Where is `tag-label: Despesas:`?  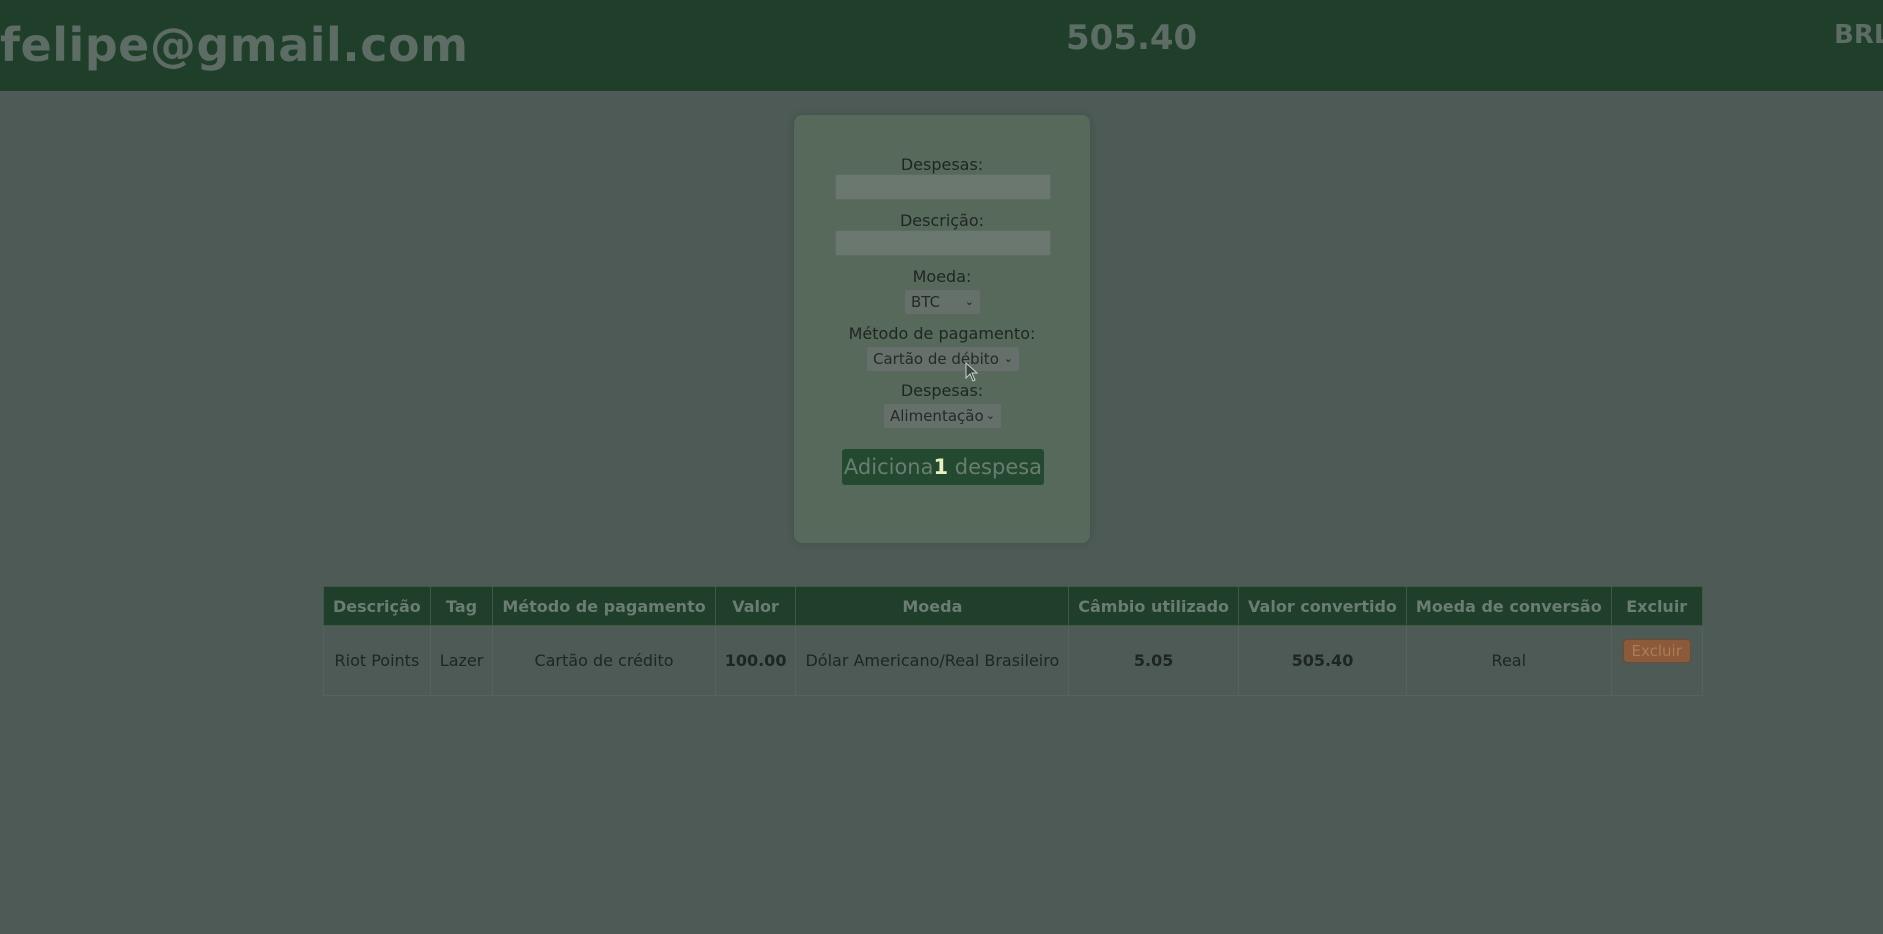
tag-label: Despesas: is located at coordinates (942, 390).